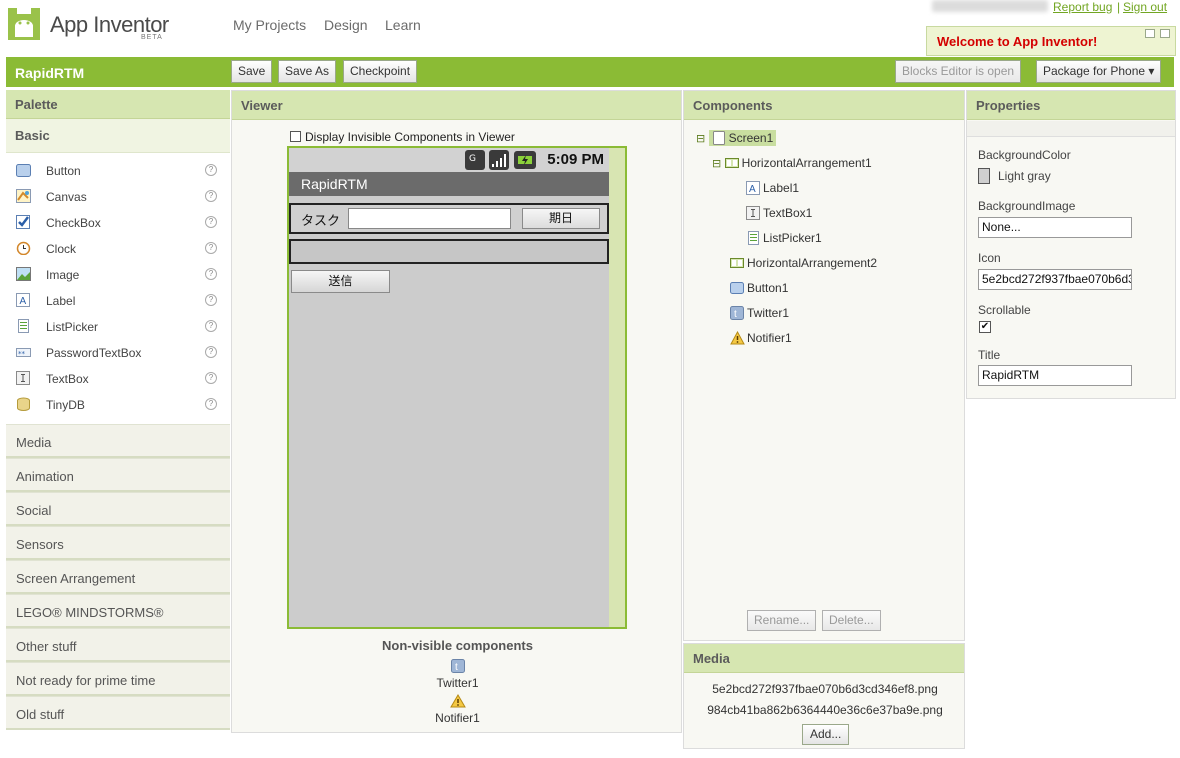  Describe the element at coordinates (118, 645) in the screenshot. I see `palette-category-other-stuff: Other stuff` at that location.